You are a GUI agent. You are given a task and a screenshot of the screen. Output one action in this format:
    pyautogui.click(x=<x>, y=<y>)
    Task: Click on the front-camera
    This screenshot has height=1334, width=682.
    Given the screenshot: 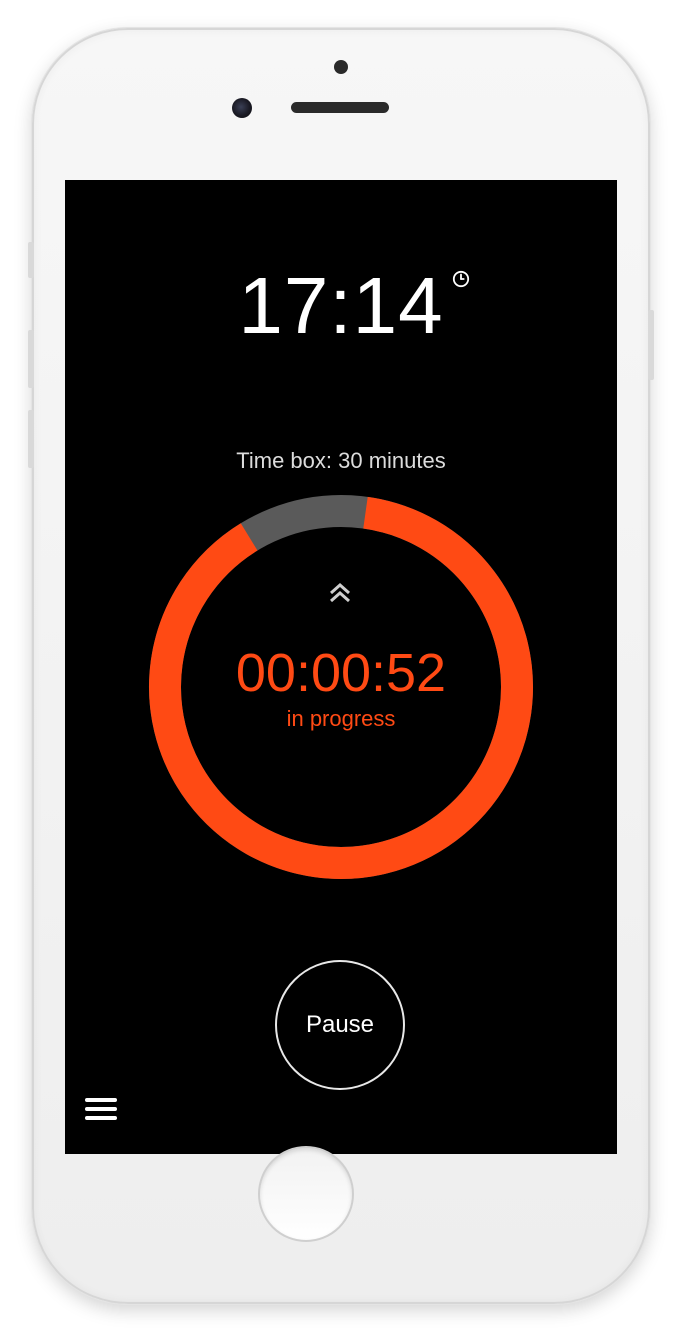 What is the action you would take?
    pyautogui.click(x=242, y=108)
    